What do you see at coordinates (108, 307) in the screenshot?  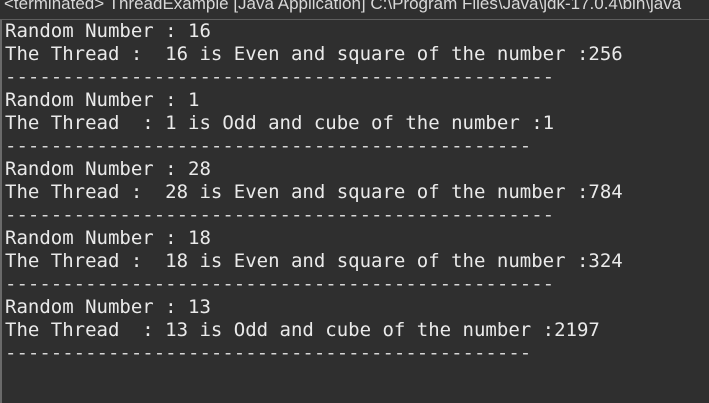 I see `random-number-line: Random Number : 13` at bounding box center [108, 307].